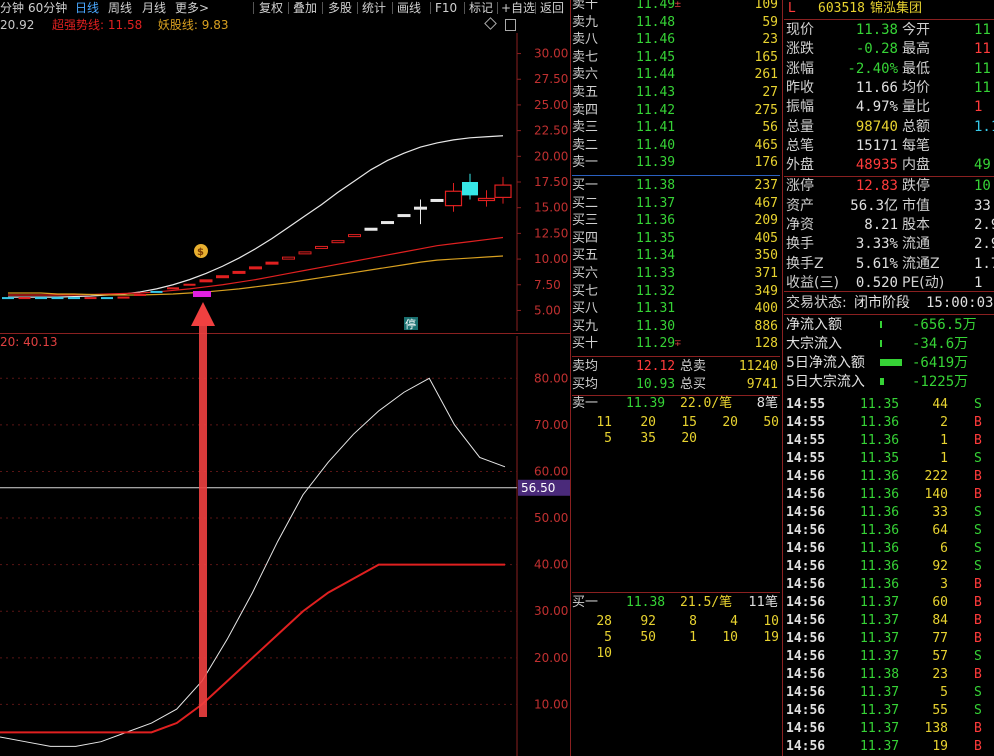 This screenshot has width=994, height=756. What do you see at coordinates (676, 58) in the screenshot?
I see `ask-row-3: 卖七 11.45 165` at bounding box center [676, 58].